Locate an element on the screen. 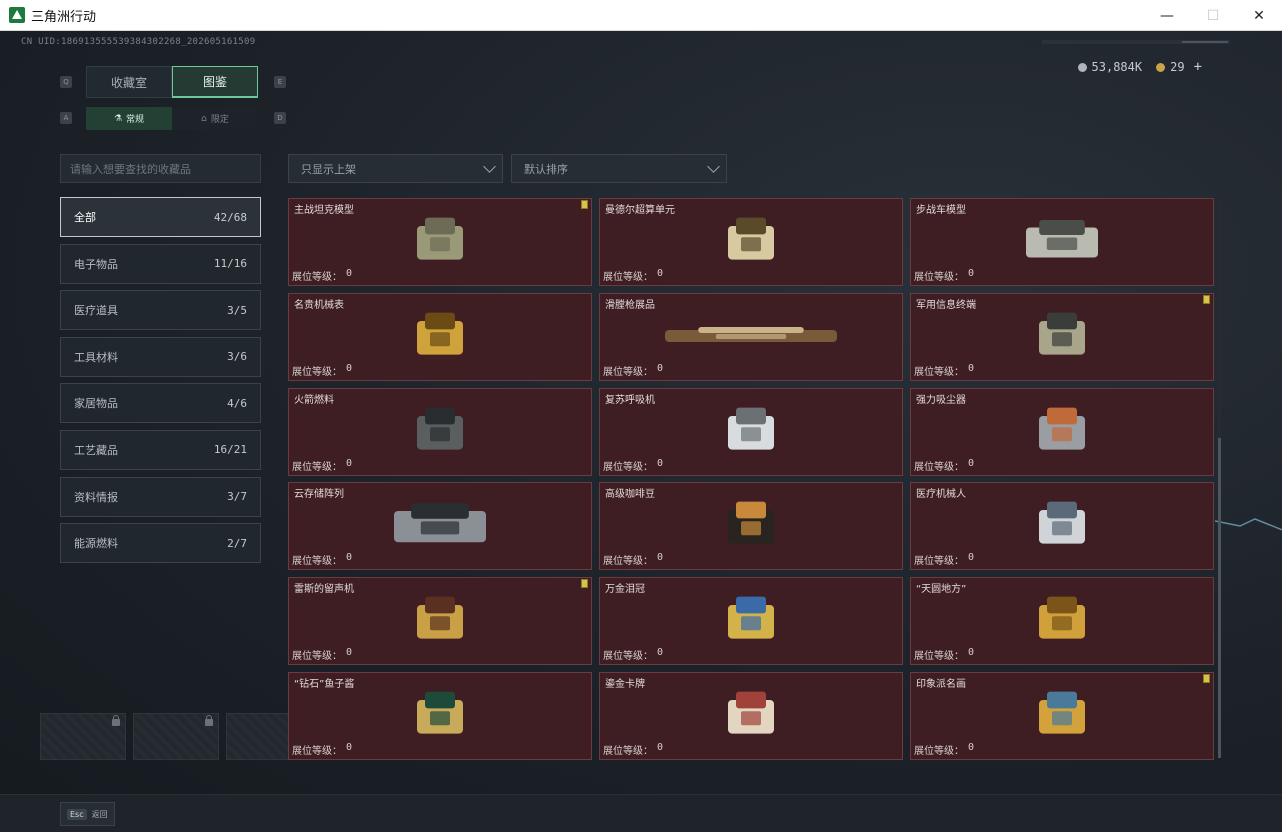  category-electronics: 电子物品 11/16 is located at coordinates (160, 263).